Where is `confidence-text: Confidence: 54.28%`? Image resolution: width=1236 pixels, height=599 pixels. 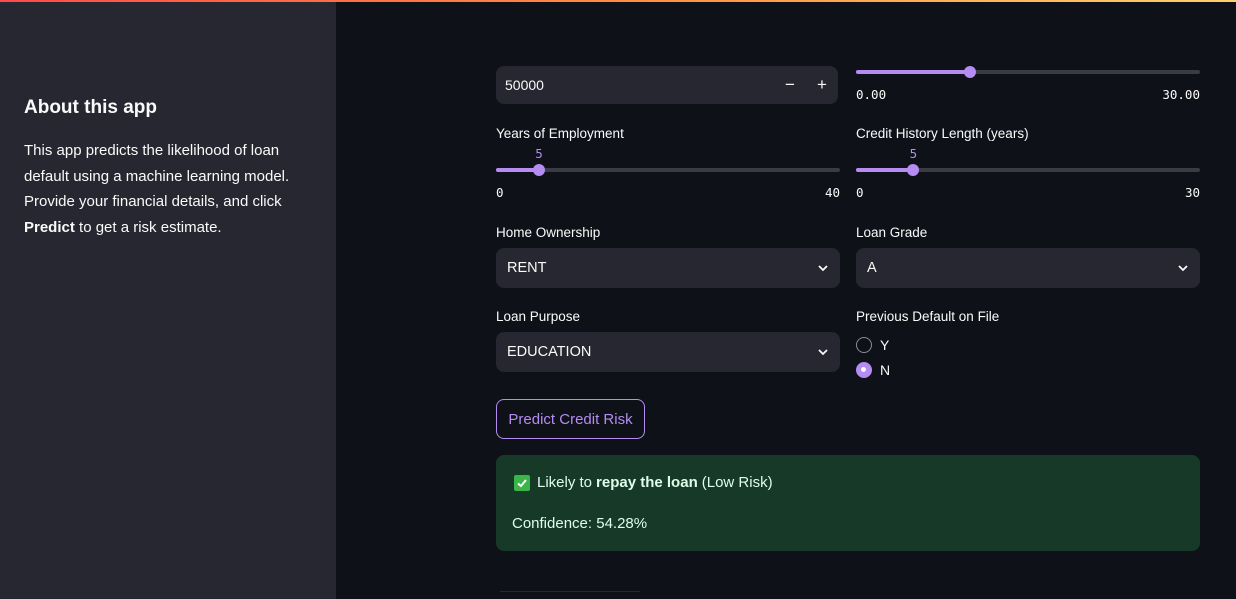
confidence-text: Confidence: 54.28% is located at coordinates (580, 523).